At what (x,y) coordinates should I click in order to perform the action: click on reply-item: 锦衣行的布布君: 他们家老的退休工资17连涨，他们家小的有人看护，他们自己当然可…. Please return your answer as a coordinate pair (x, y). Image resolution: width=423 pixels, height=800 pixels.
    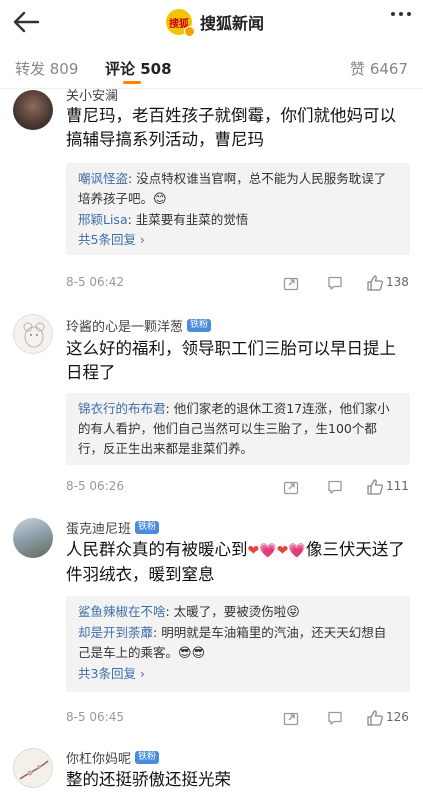
    Looking at the image, I should click on (238, 429).